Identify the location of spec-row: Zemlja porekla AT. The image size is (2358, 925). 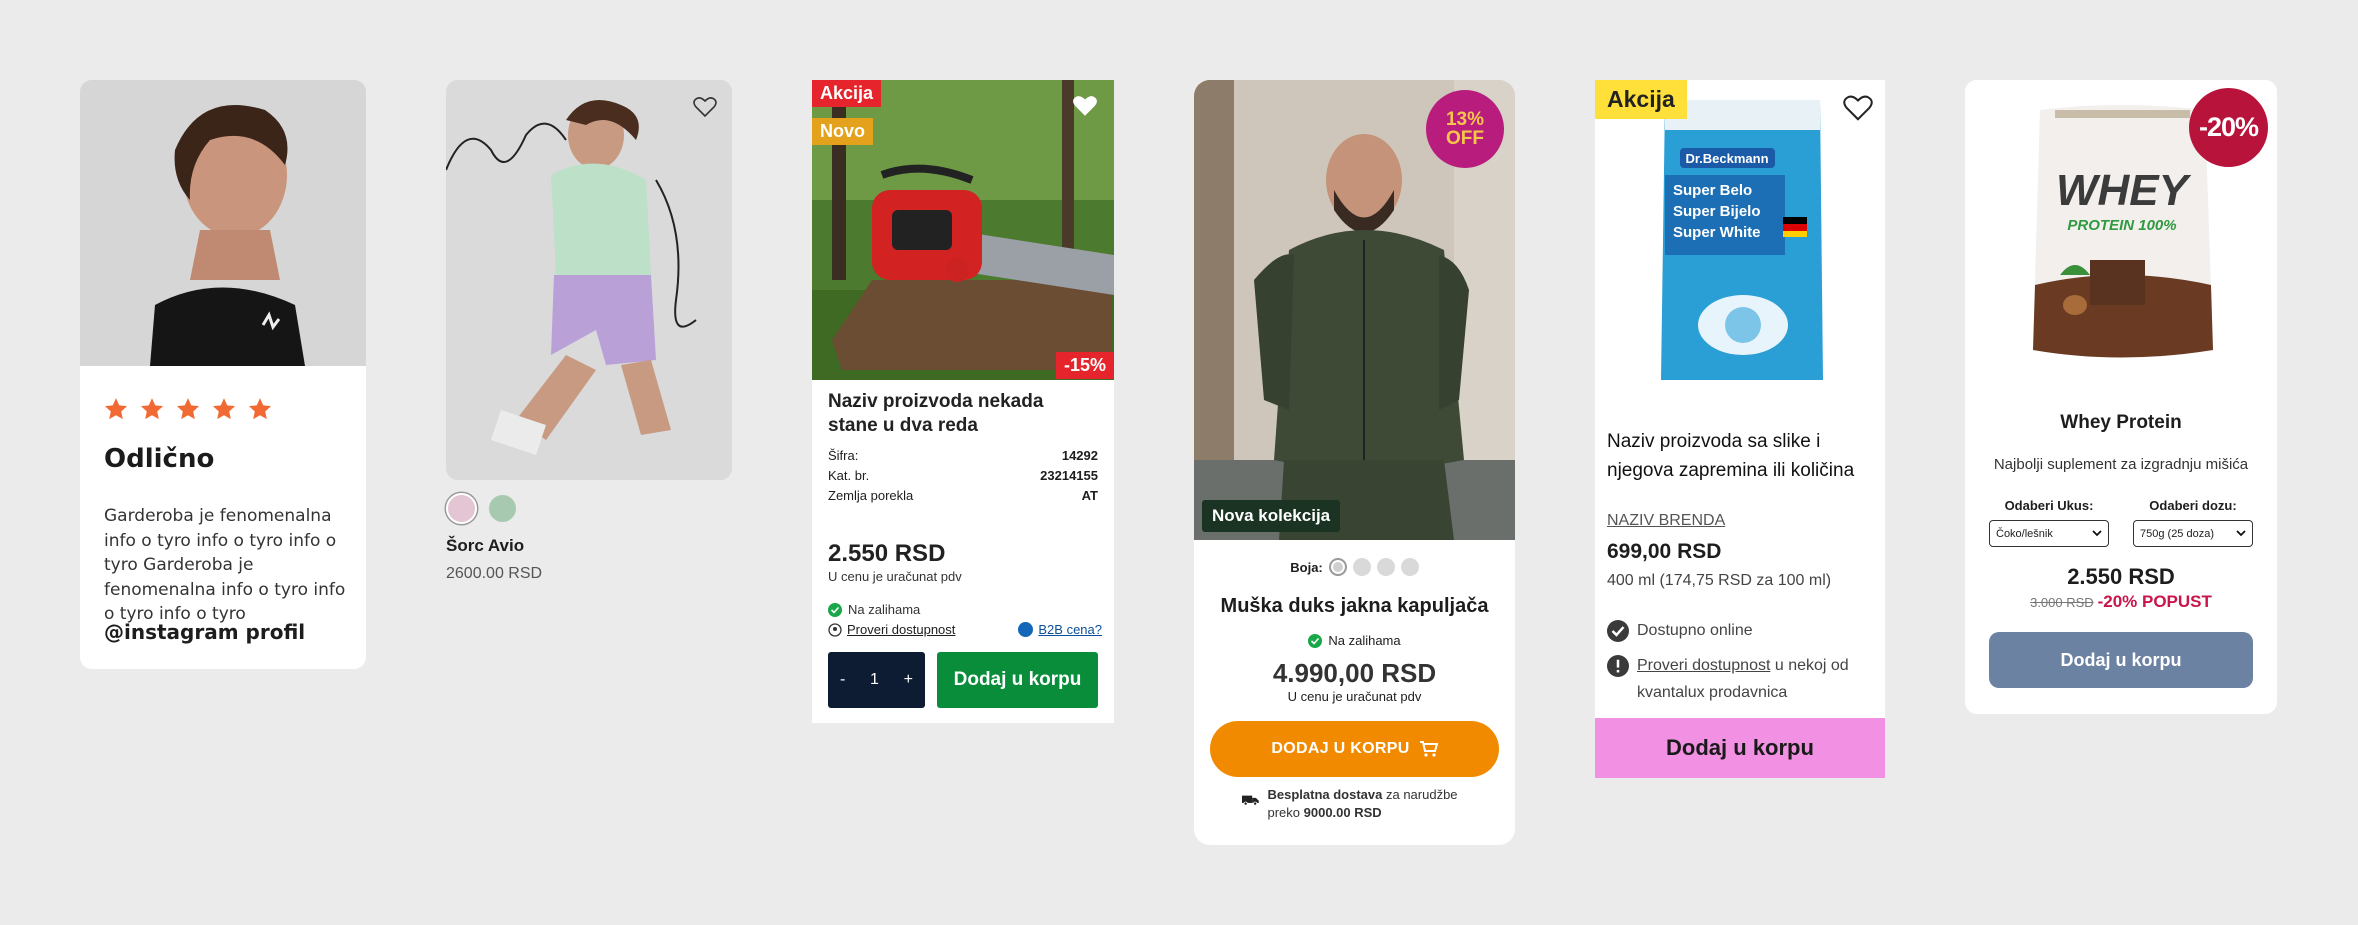
(963, 495).